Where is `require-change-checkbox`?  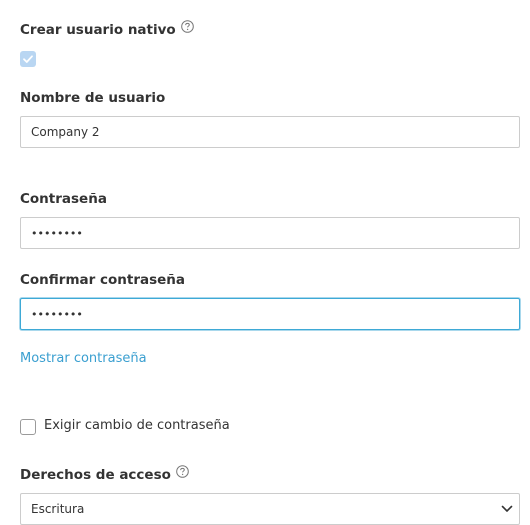
require-change-checkbox is located at coordinates (28, 427).